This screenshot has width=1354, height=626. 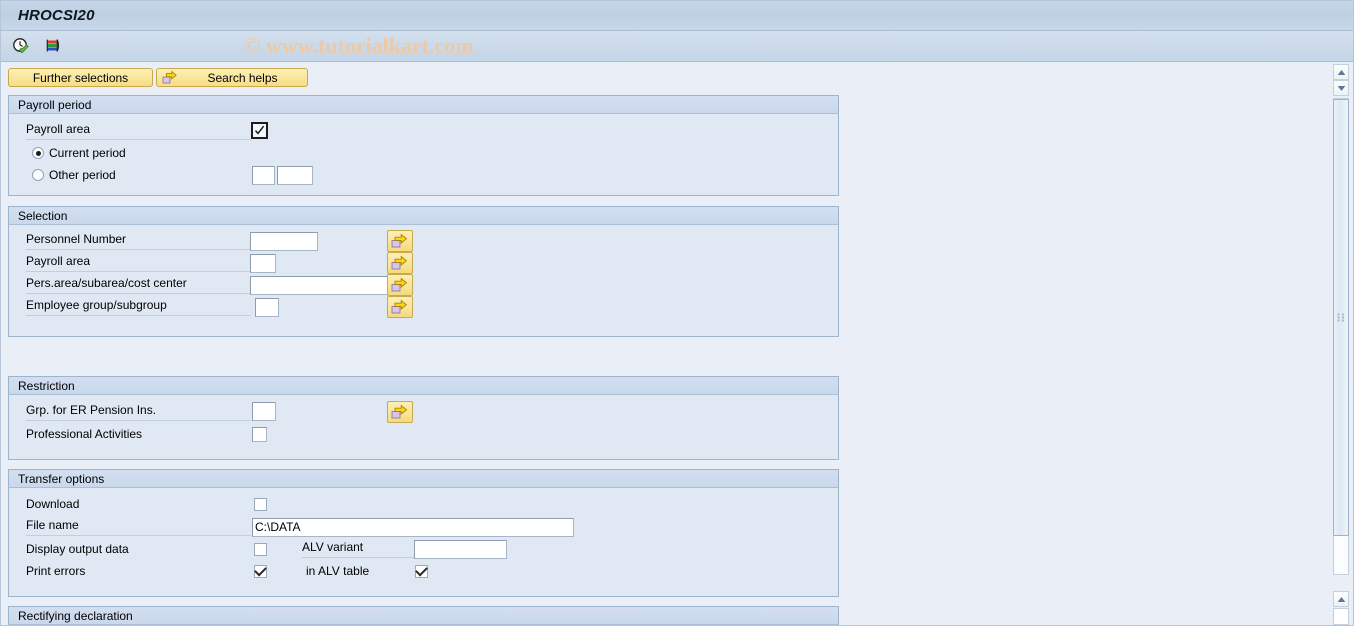 What do you see at coordinates (38, 175) in the screenshot?
I see `other-period-radio` at bounding box center [38, 175].